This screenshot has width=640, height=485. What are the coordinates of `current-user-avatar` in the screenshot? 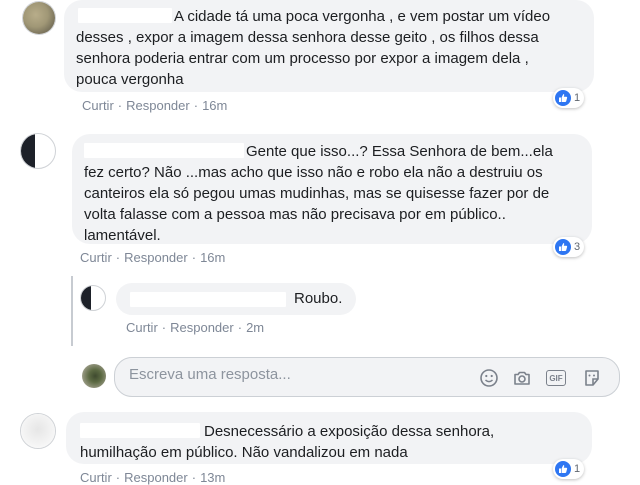 It's located at (94, 376).